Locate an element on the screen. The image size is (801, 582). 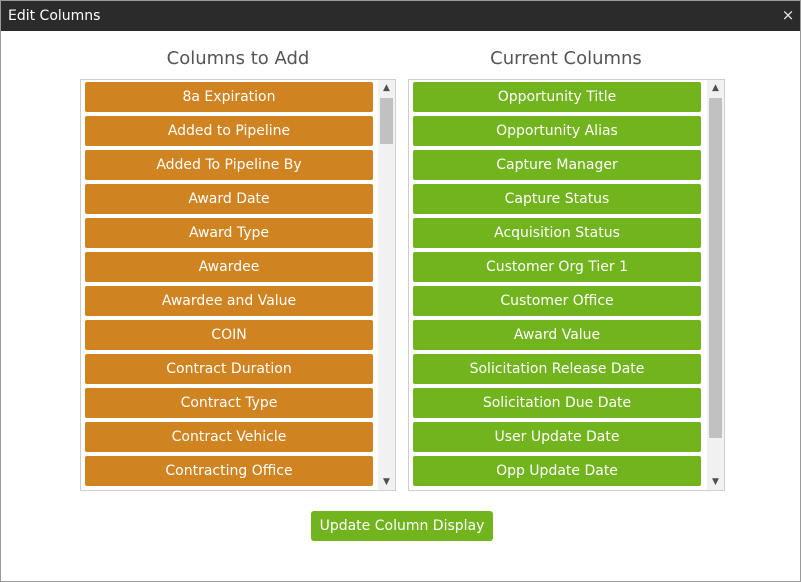
column-to-add-item: Award Type is located at coordinates (229, 233).